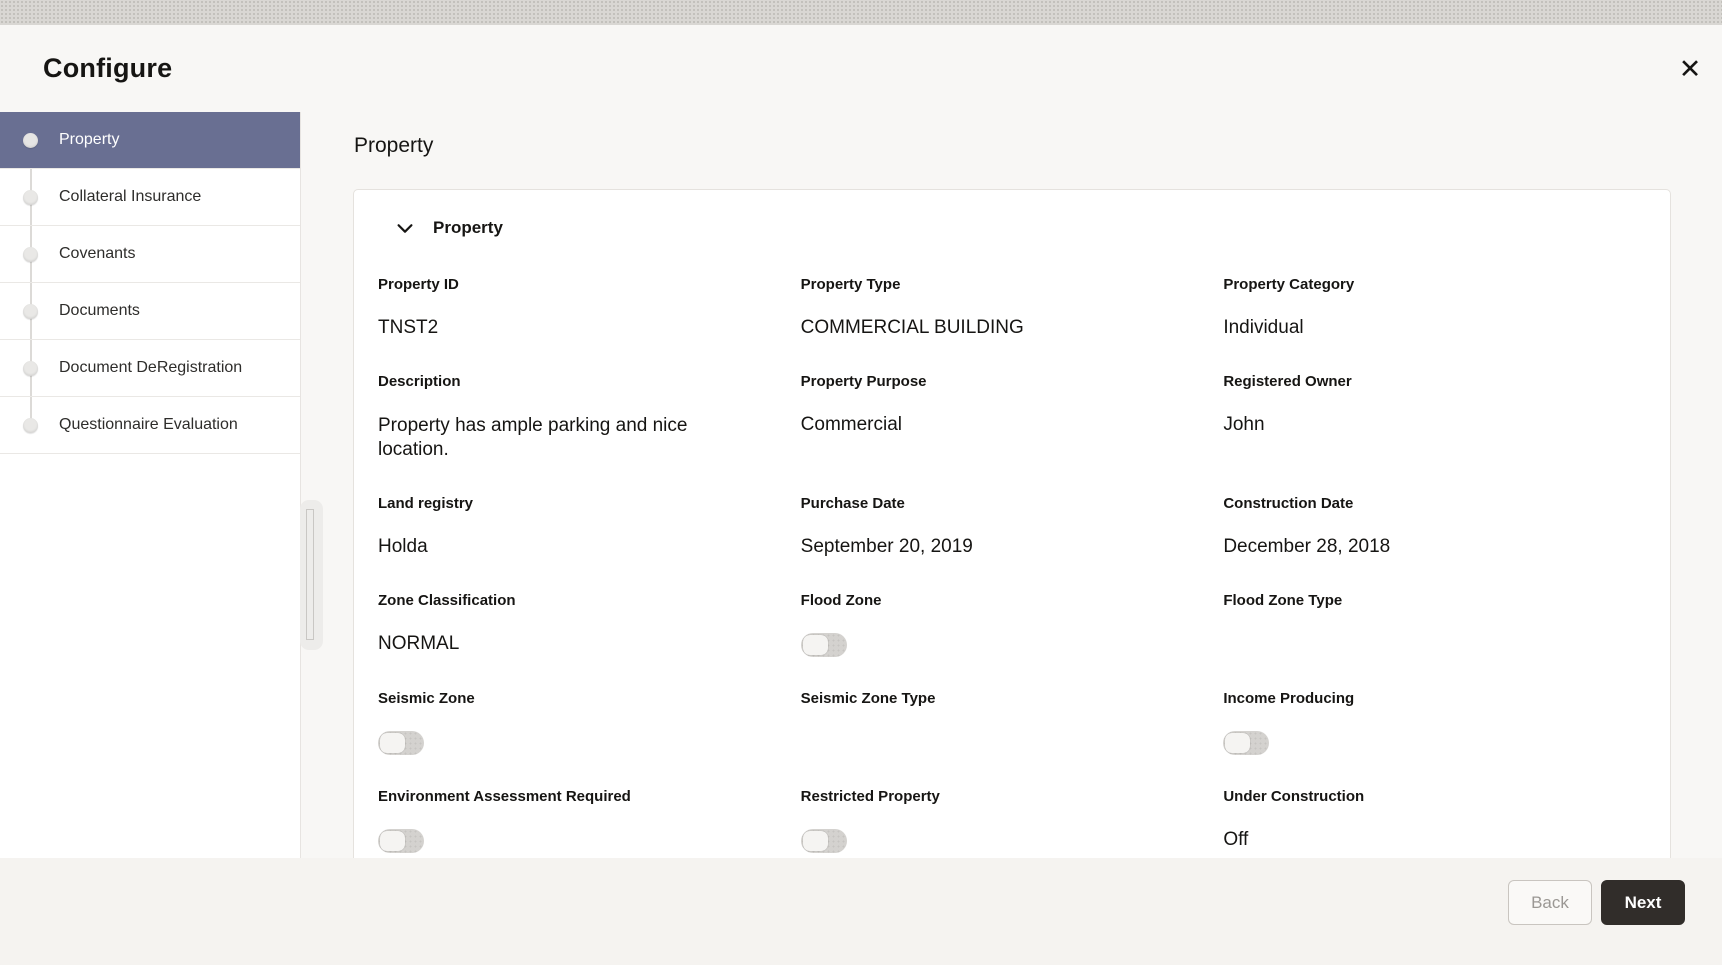 Image resolution: width=1722 pixels, height=965 pixels. What do you see at coordinates (1012, 308) in the screenshot?
I see `field-property-type: Property Type COMMERCIAL BUILDING` at bounding box center [1012, 308].